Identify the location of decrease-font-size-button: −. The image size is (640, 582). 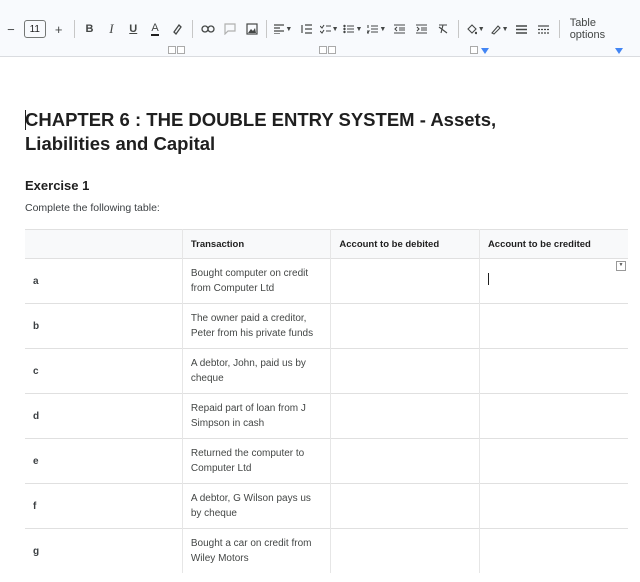
(11, 29).